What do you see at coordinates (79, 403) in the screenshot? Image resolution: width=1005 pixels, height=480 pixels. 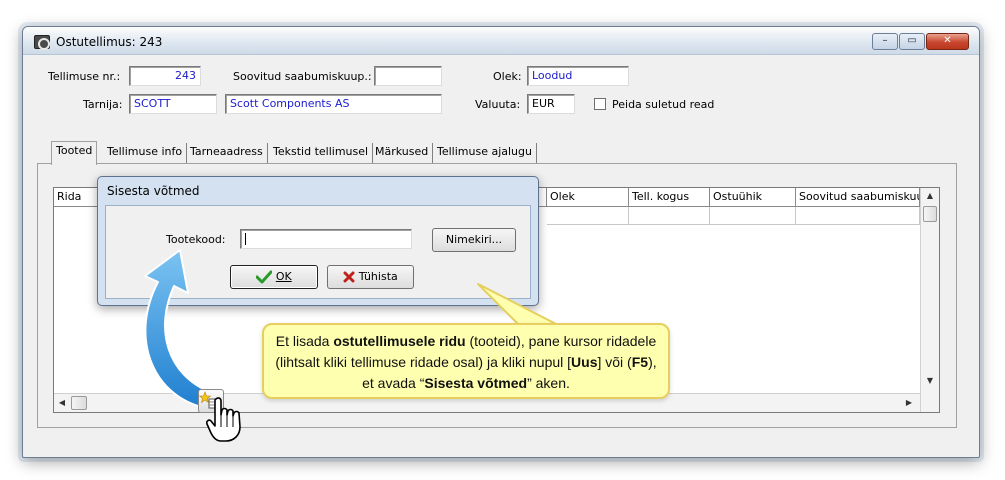 I see `horizontal-scroll-thumb` at bounding box center [79, 403].